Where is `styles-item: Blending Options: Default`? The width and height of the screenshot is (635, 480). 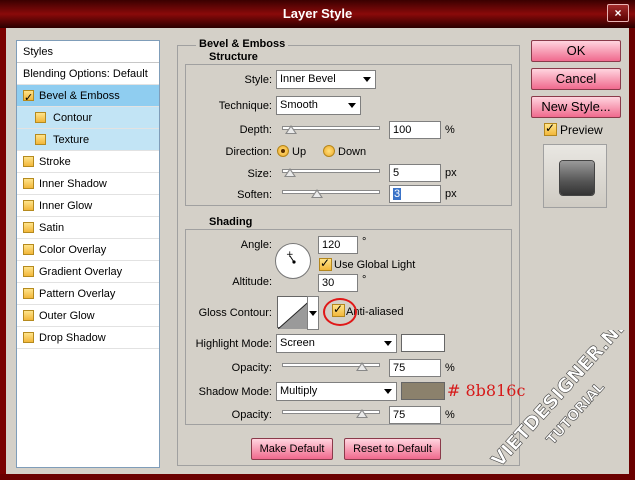 styles-item: Blending Options: Default is located at coordinates (88, 74).